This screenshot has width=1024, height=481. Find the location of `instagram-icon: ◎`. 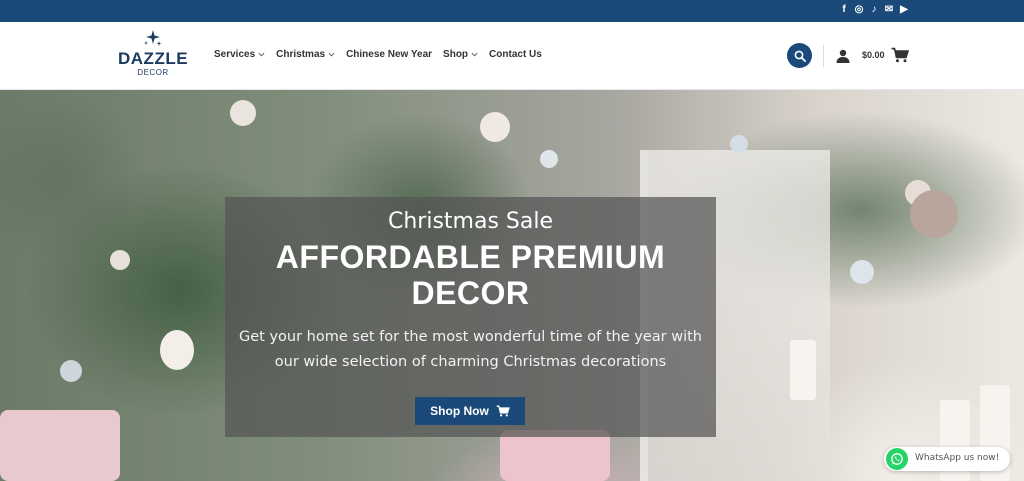

instagram-icon: ◎ is located at coordinates (859, 10).